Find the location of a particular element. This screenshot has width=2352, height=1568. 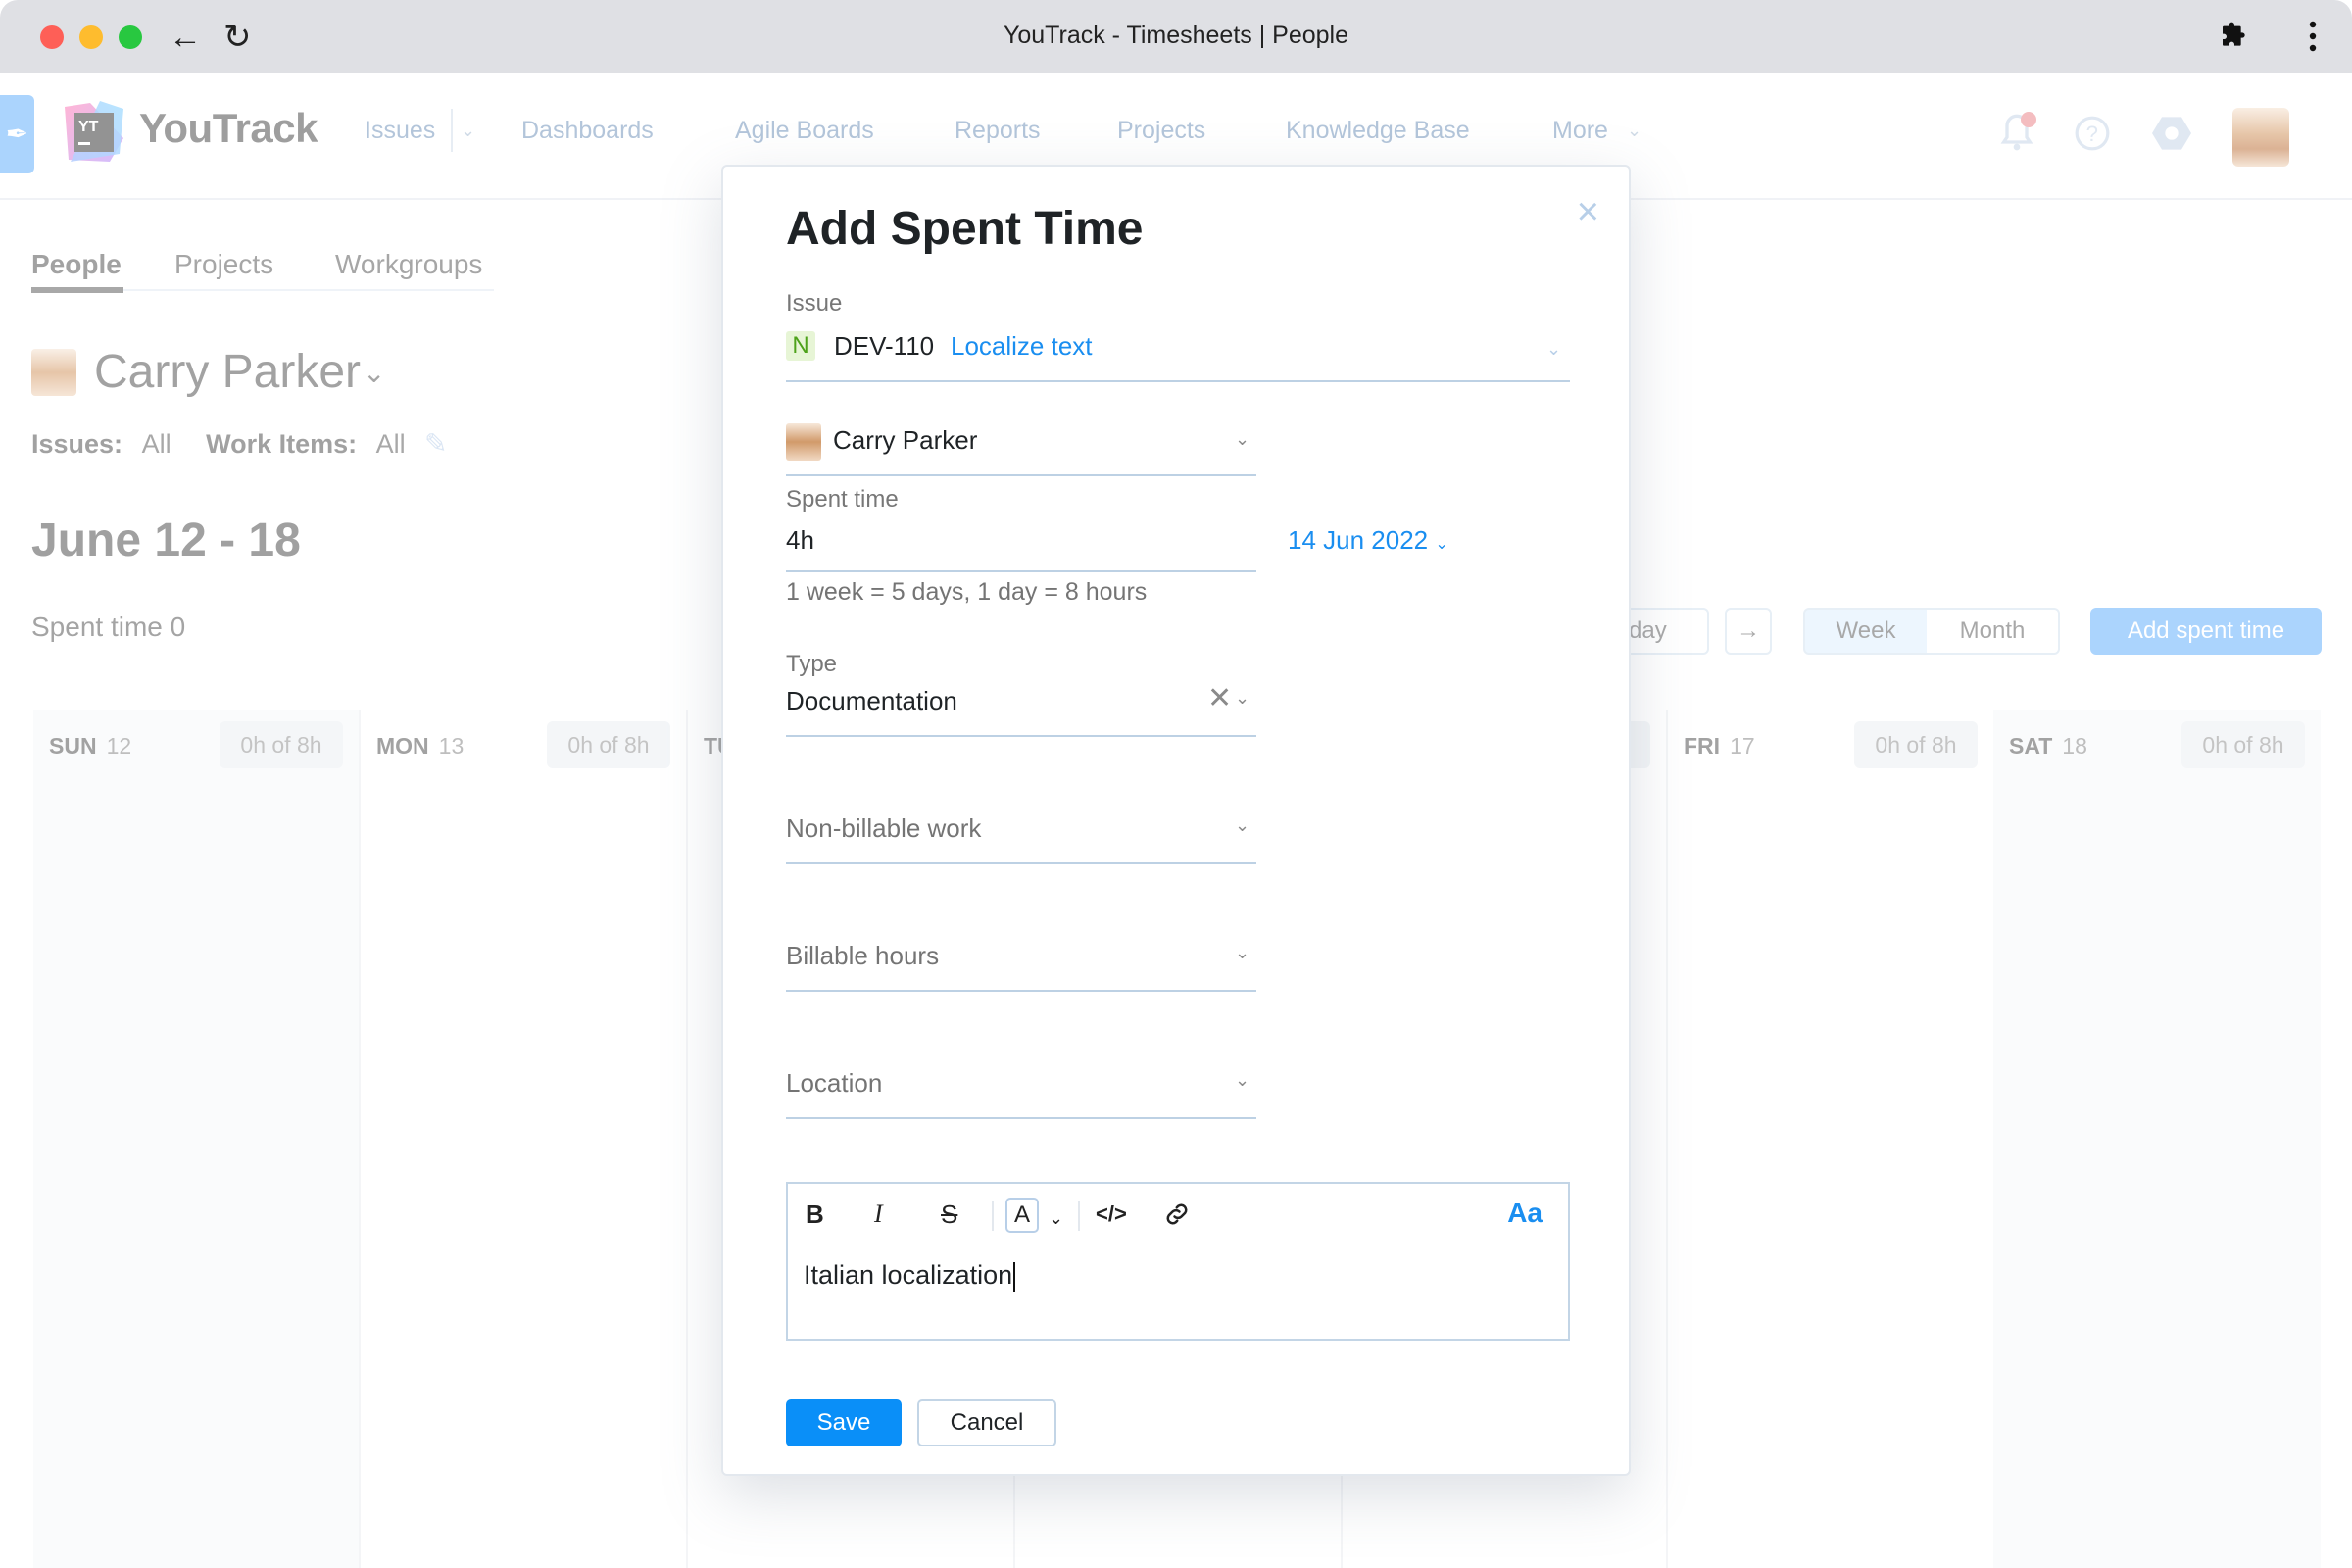

spent-time-underline is located at coordinates (1021, 571).